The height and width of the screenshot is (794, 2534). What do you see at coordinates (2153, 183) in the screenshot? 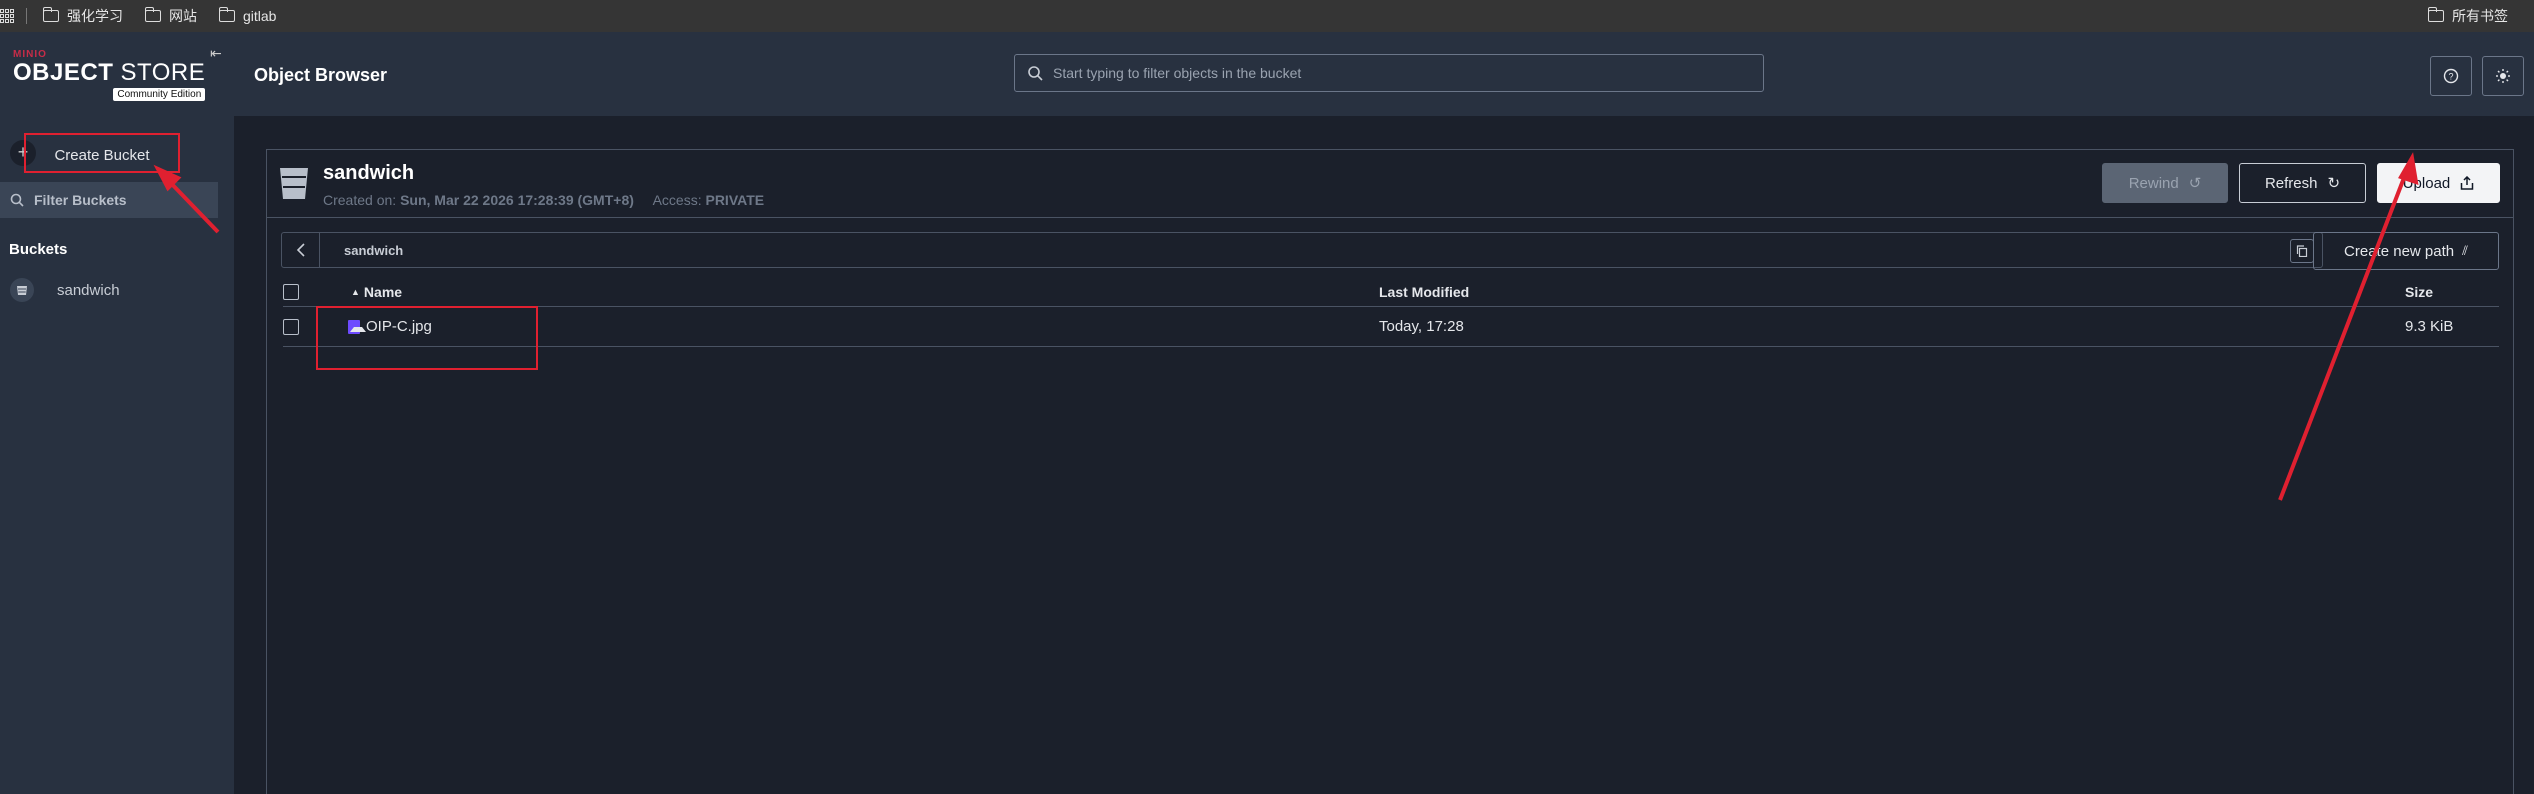
I see `rewind-label: Rewind` at bounding box center [2153, 183].